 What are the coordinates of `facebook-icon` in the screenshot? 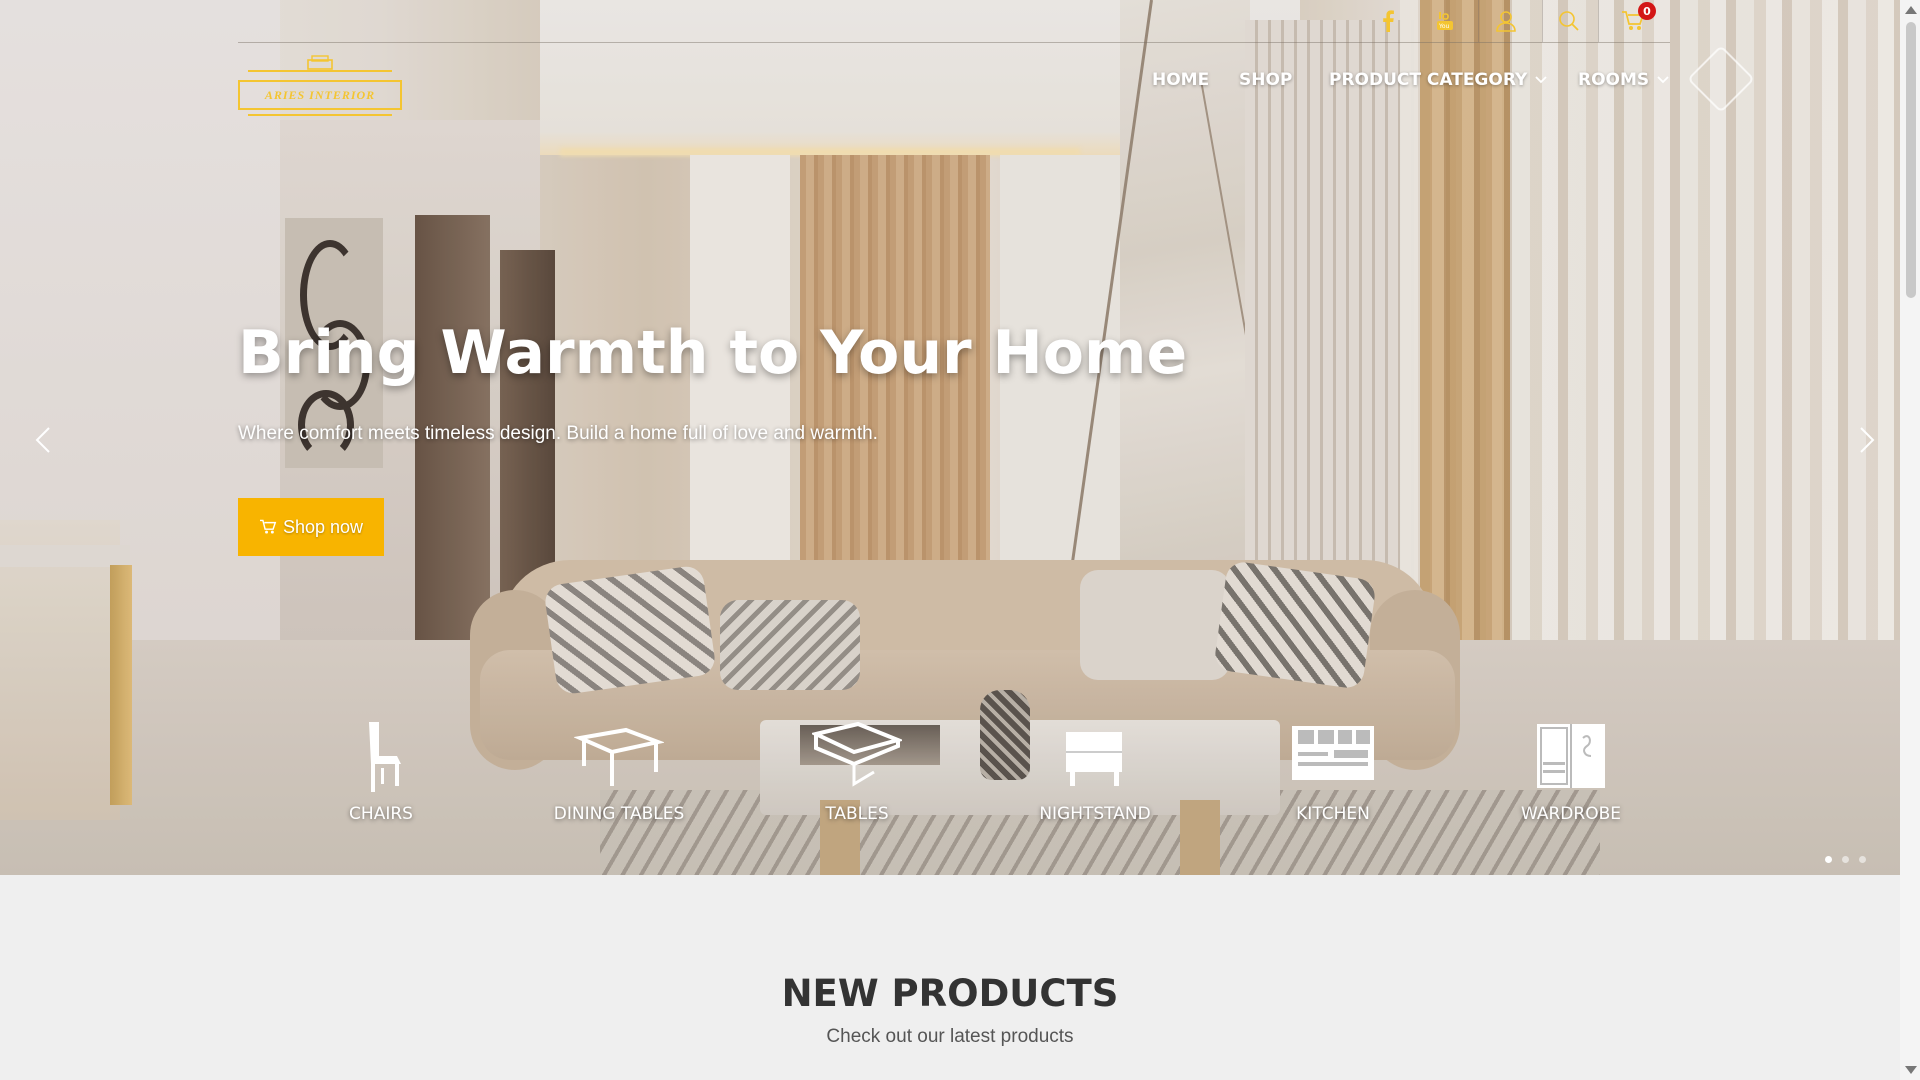 It's located at (1388, 21).